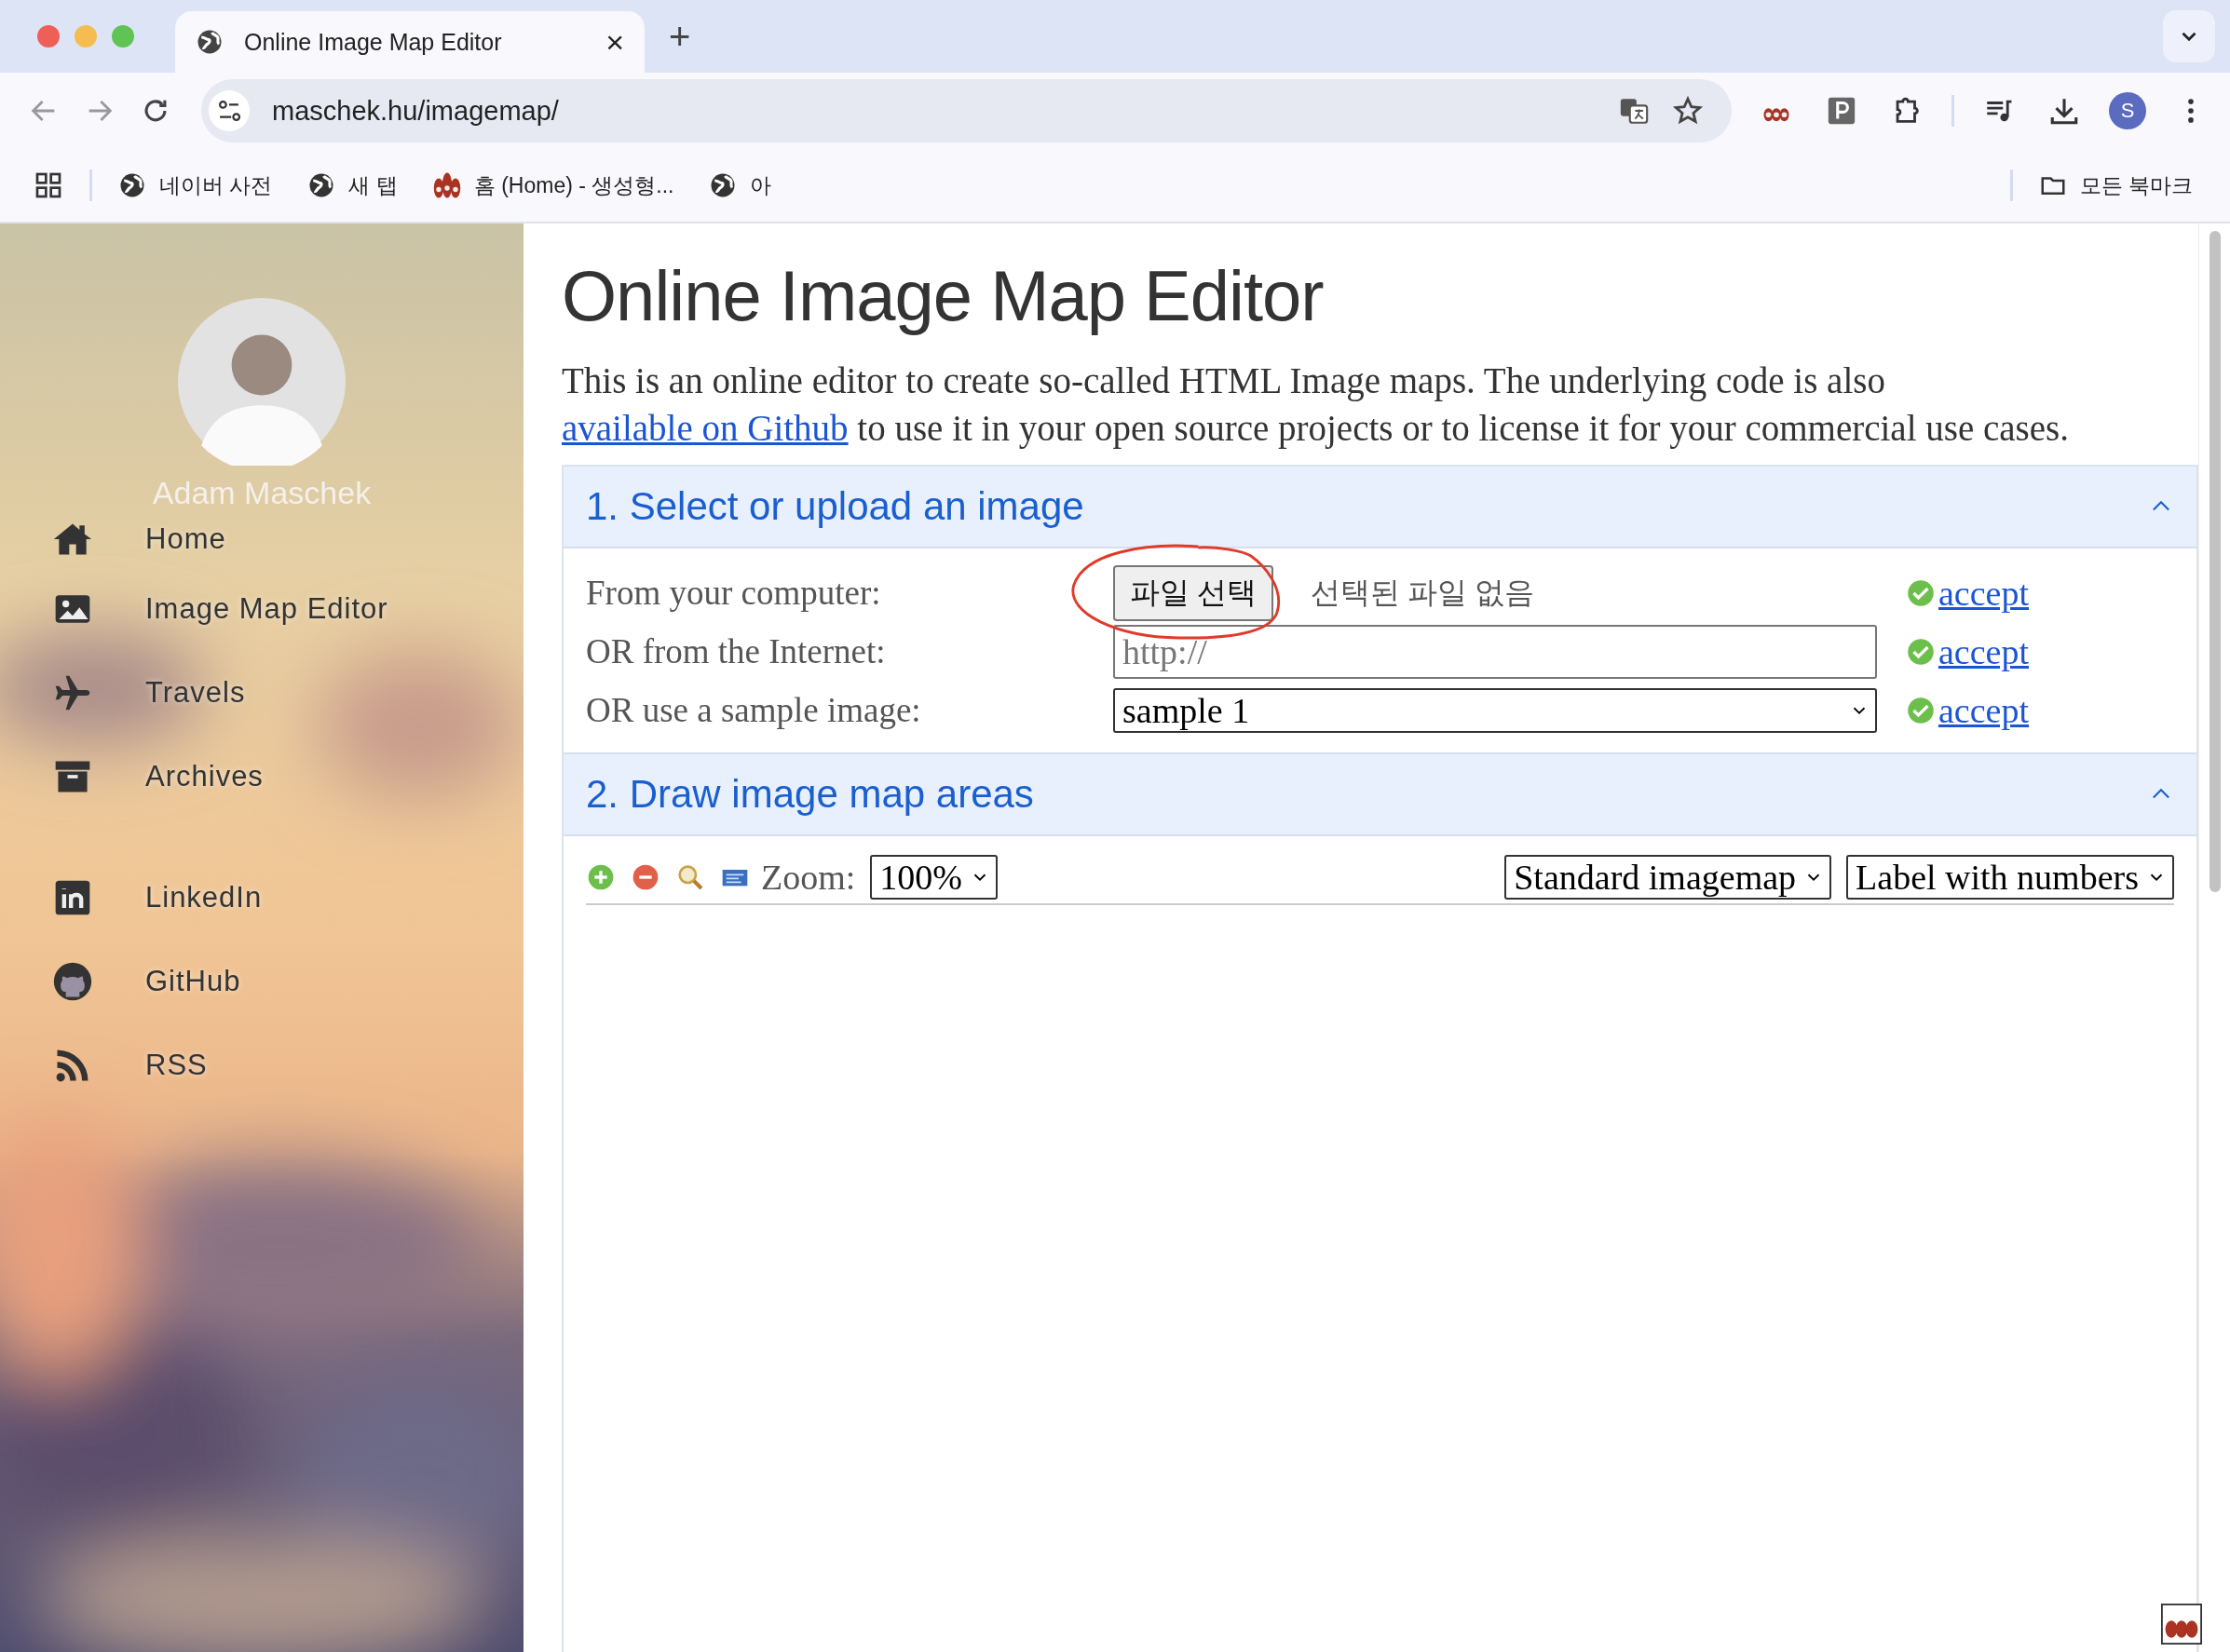 The width and height of the screenshot is (2230, 1652). What do you see at coordinates (195, 185) in the screenshot?
I see `bookmark: 네이버 사전` at bounding box center [195, 185].